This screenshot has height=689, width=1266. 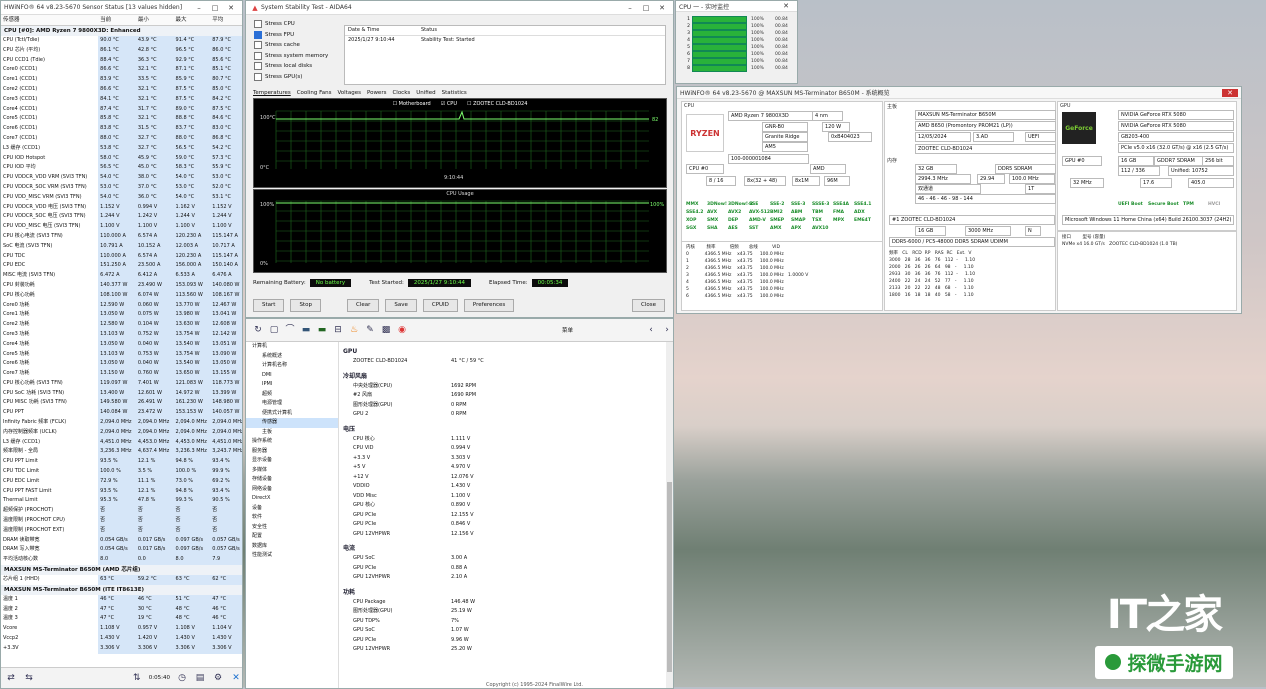 What do you see at coordinates (567, 330) in the screenshot?
I see `menu-label: 菜单` at bounding box center [567, 330].